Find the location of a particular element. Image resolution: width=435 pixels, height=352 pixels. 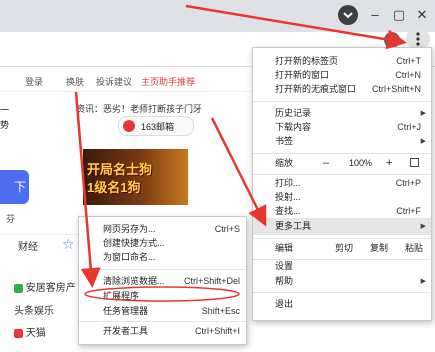

helper-link: 主页助手推荐 is located at coordinates (168, 81).